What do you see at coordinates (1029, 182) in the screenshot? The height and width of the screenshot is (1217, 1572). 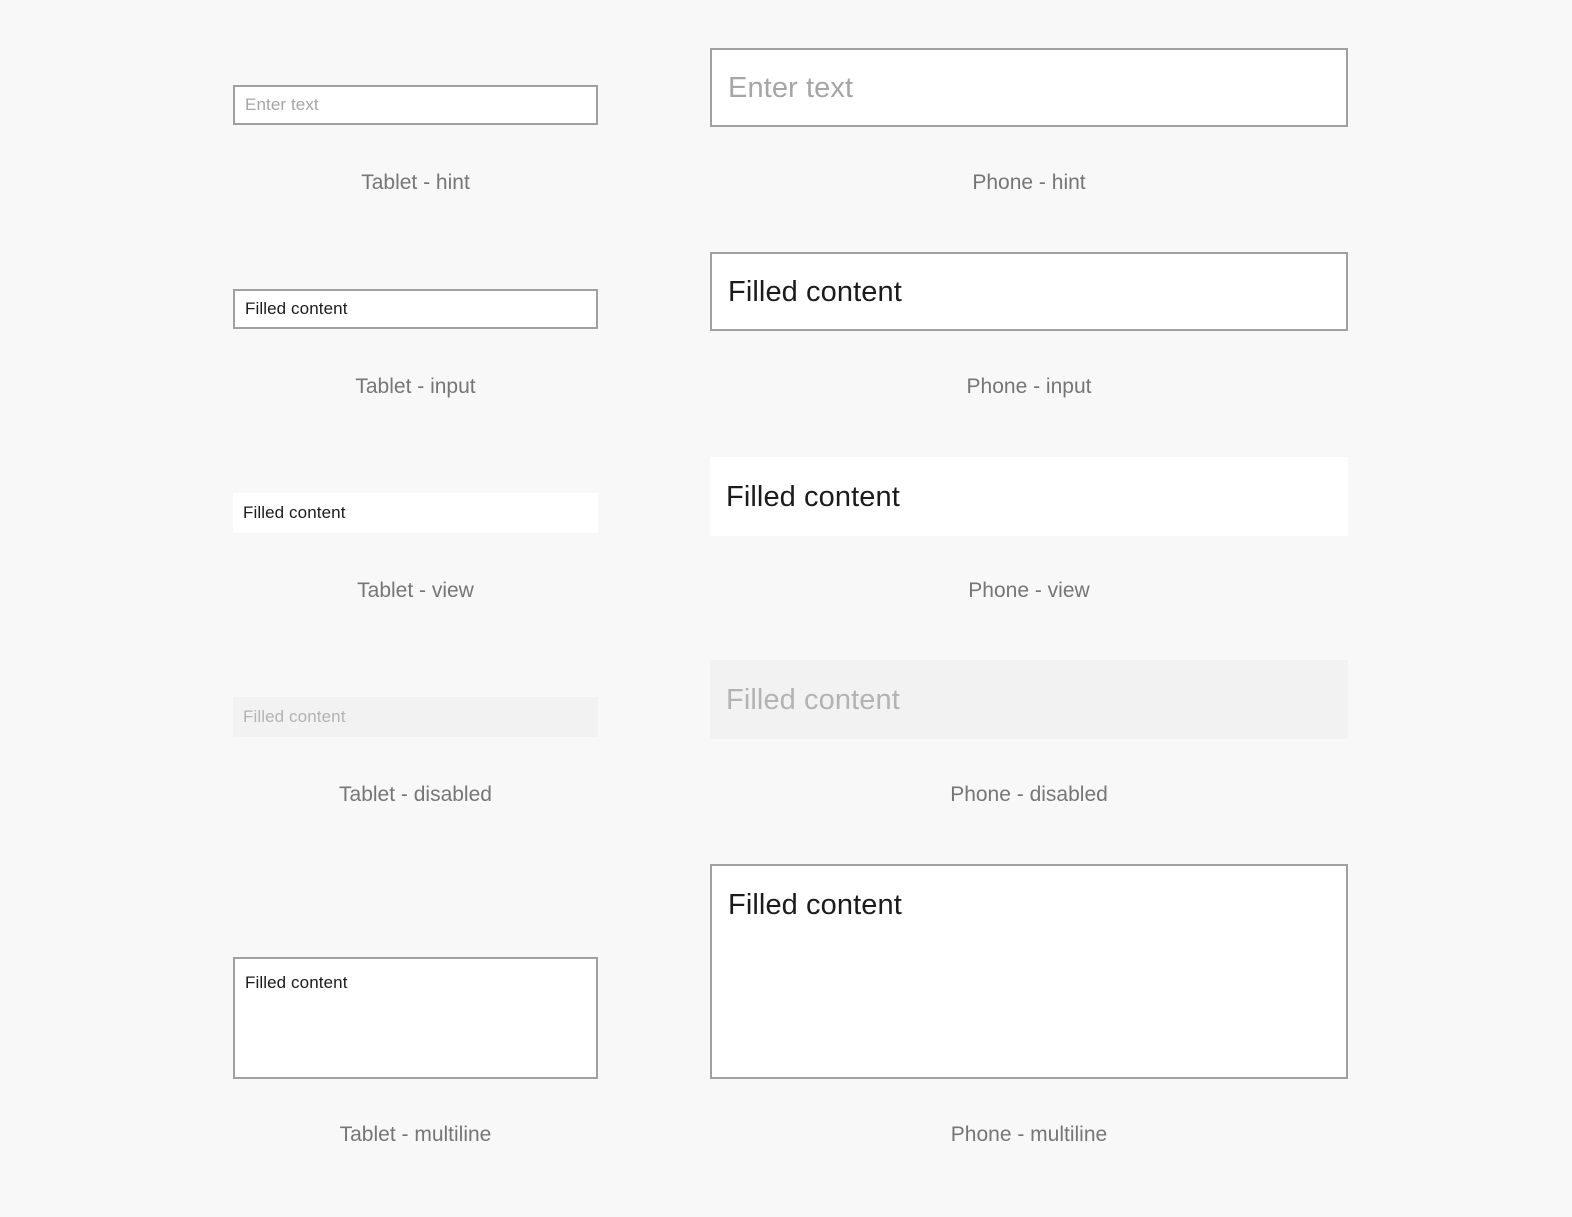 I see `phone-hint-caption: Phone - hint` at bounding box center [1029, 182].